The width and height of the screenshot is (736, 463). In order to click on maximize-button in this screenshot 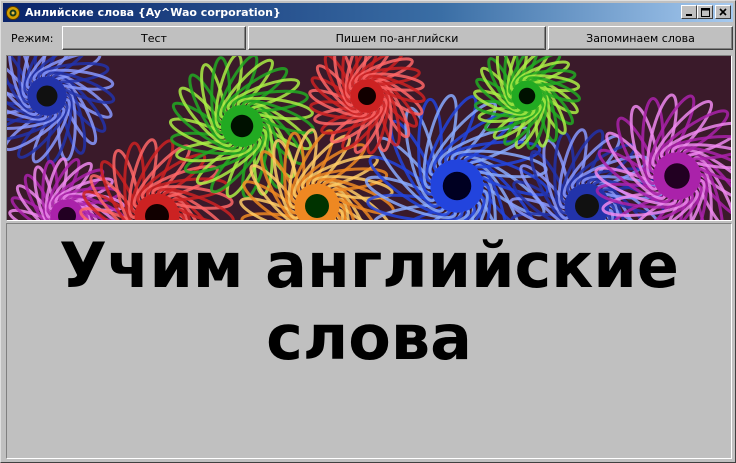, I will do `click(705, 12)`.